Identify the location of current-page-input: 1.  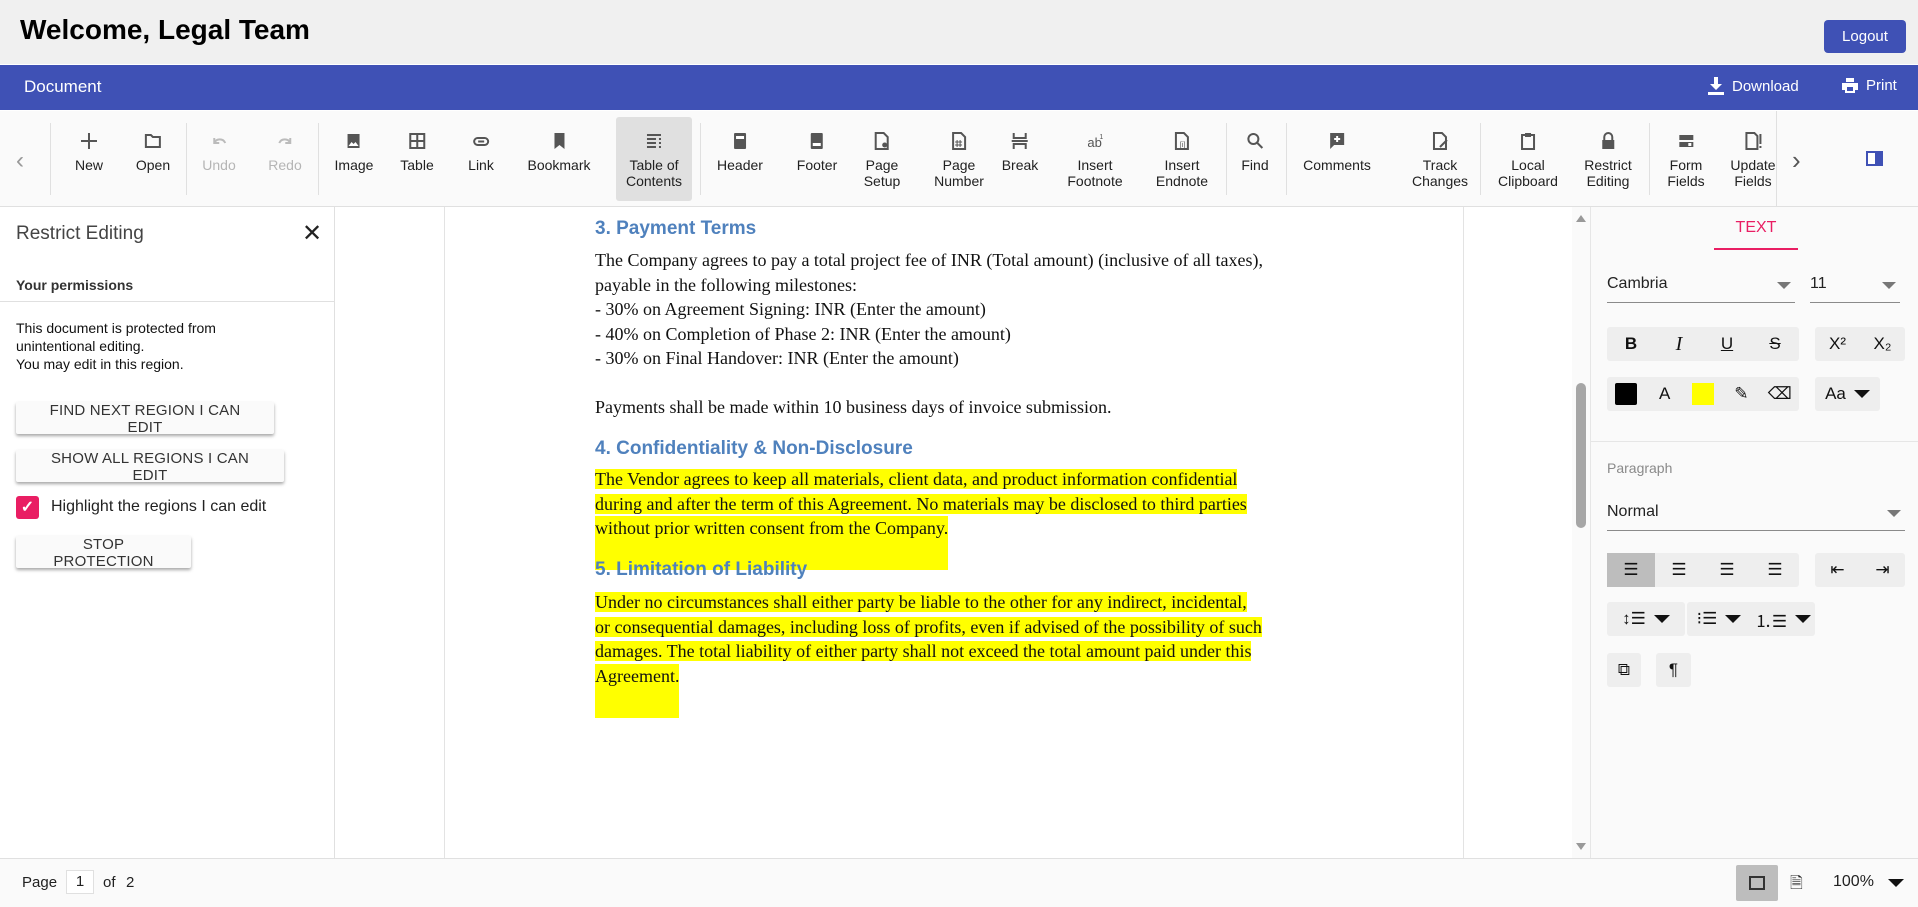
(80, 882).